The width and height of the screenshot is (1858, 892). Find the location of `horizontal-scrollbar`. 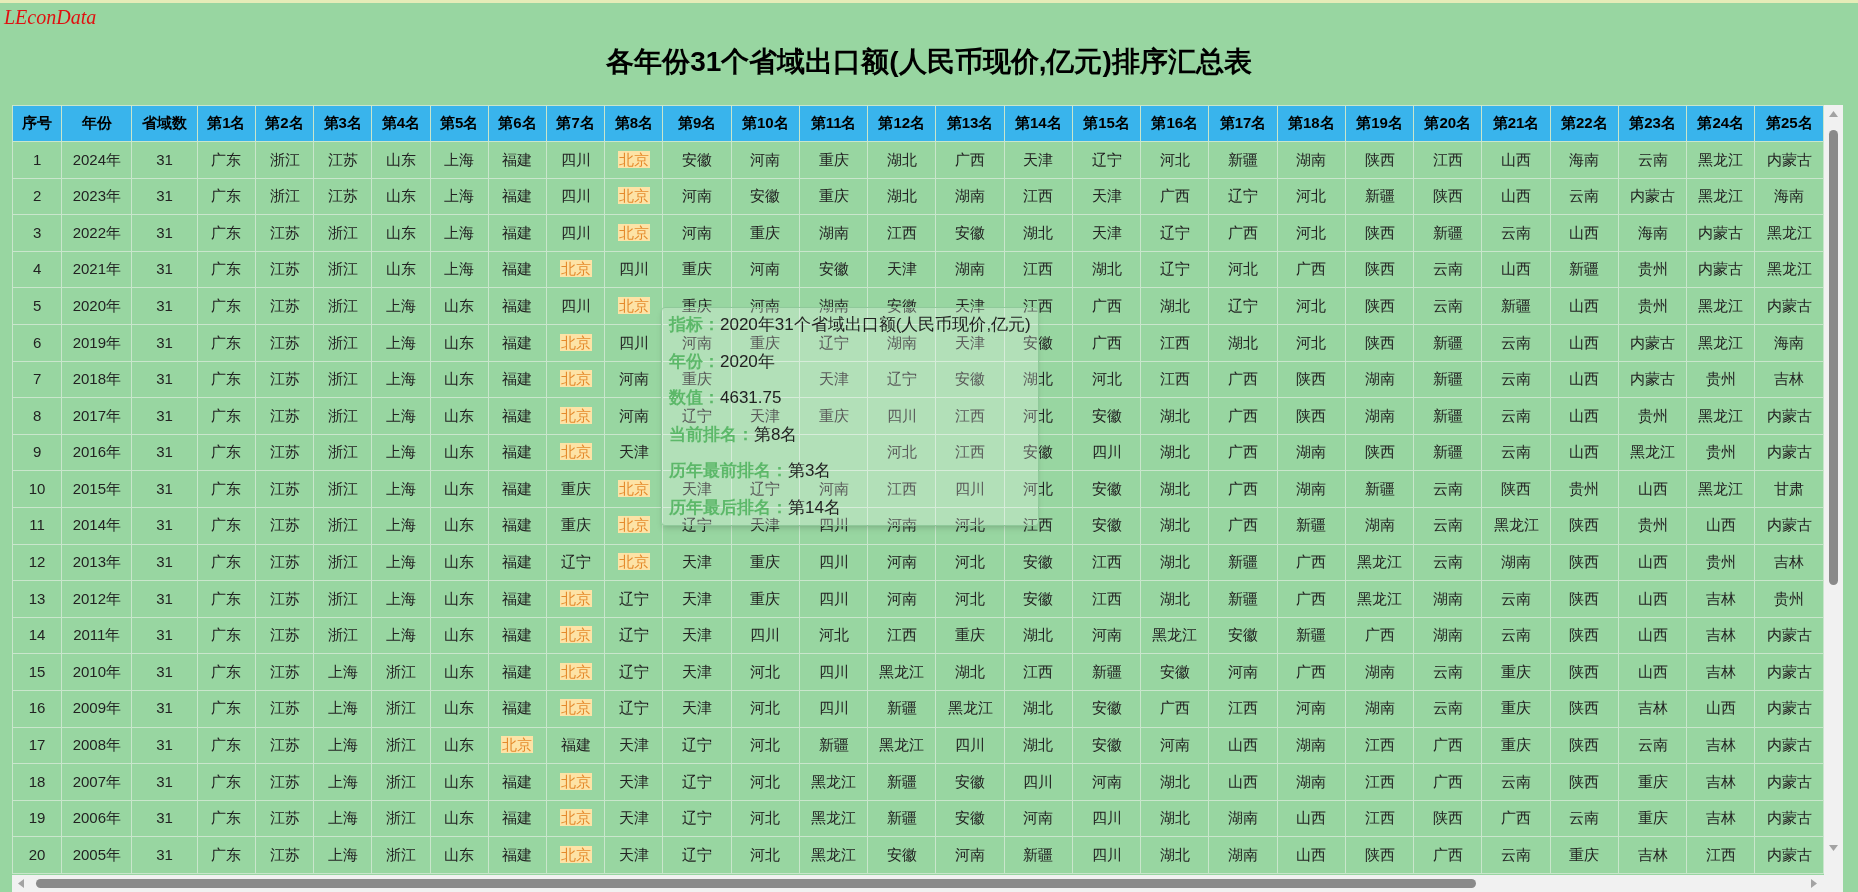

horizontal-scrollbar is located at coordinates (927, 883).